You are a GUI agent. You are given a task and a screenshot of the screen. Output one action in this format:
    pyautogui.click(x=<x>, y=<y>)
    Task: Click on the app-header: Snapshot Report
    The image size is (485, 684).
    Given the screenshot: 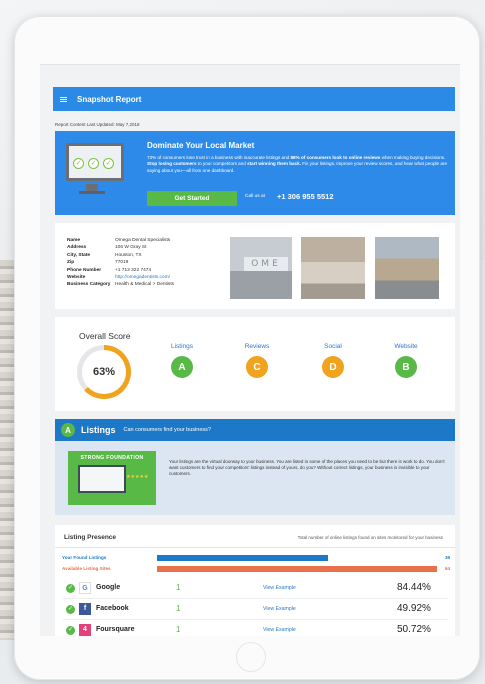 What is the action you would take?
    pyautogui.click(x=254, y=99)
    